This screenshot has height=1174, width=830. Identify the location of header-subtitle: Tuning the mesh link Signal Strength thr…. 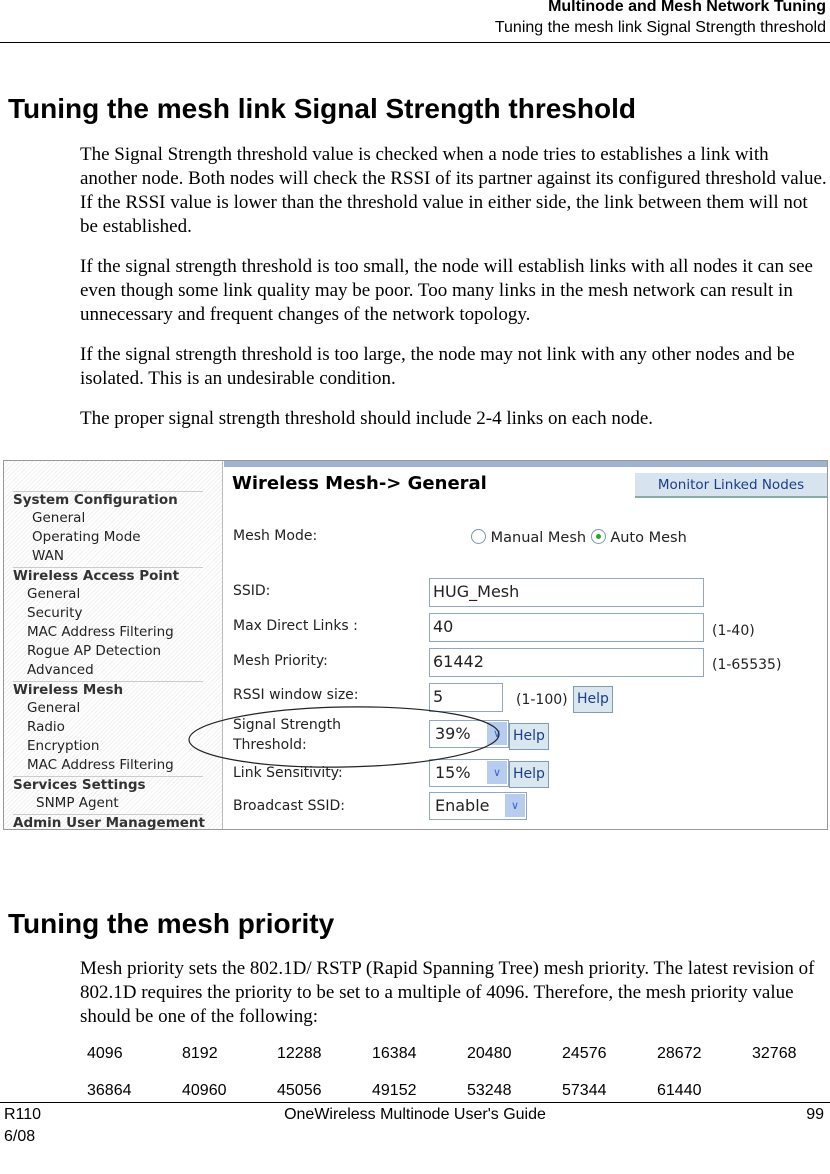
(660, 27).